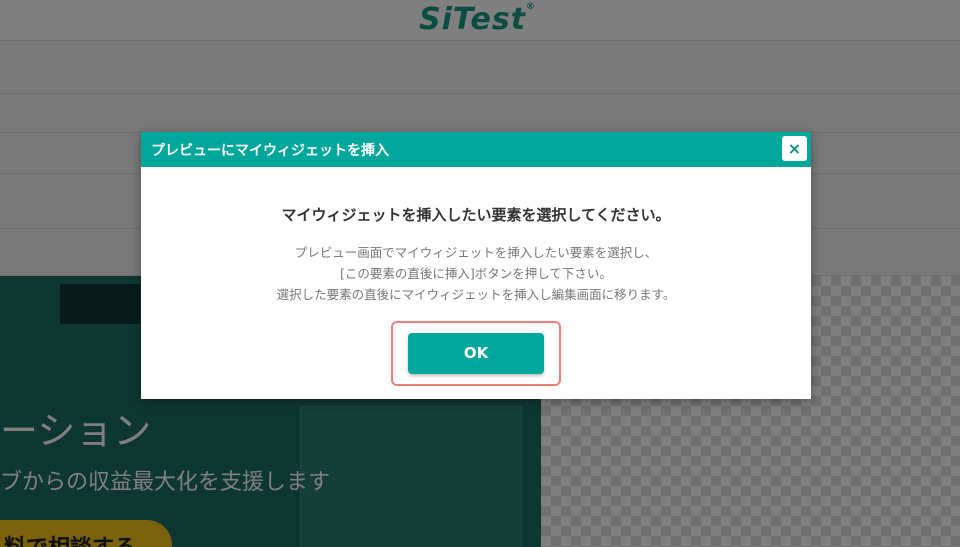 Image resolution: width=960 pixels, height=547 pixels. Describe the element at coordinates (476, 353) in the screenshot. I see `ok-button: OK` at that location.